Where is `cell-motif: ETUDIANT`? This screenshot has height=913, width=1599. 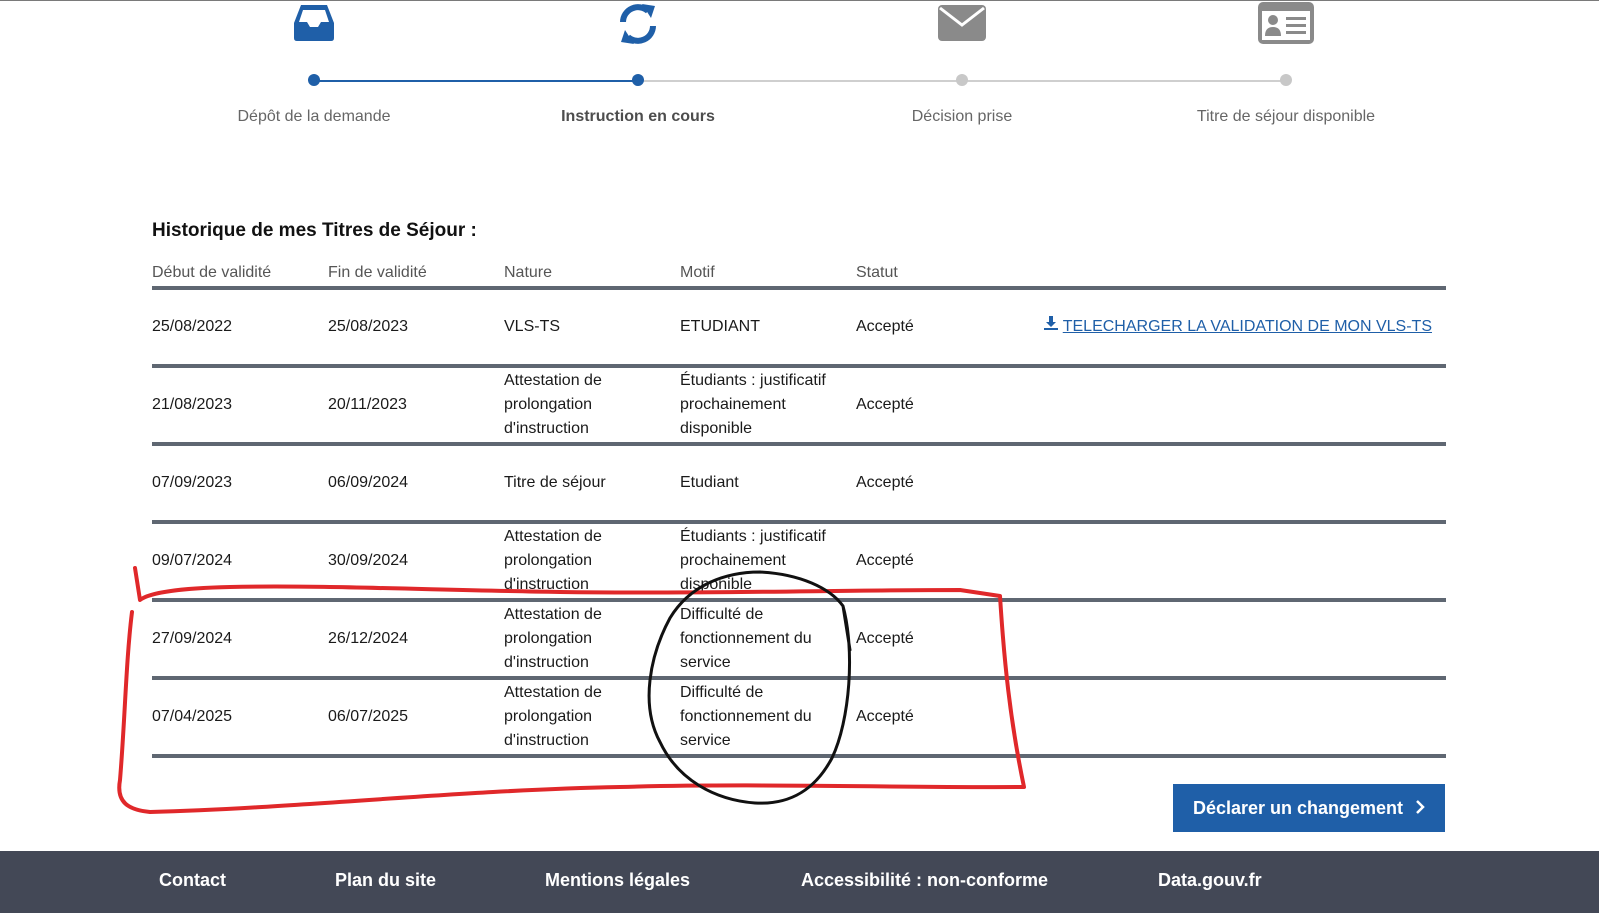
cell-motif: ETUDIANT is located at coordinates (720, 326).